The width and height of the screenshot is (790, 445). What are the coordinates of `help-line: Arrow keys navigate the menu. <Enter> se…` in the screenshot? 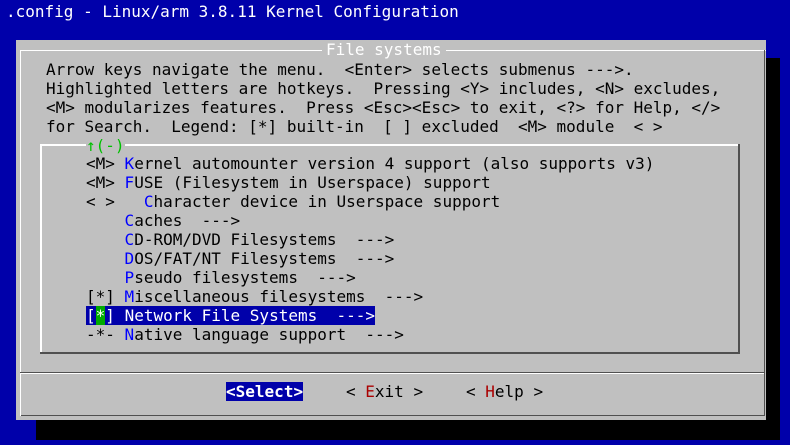 It's located at (340, 69).